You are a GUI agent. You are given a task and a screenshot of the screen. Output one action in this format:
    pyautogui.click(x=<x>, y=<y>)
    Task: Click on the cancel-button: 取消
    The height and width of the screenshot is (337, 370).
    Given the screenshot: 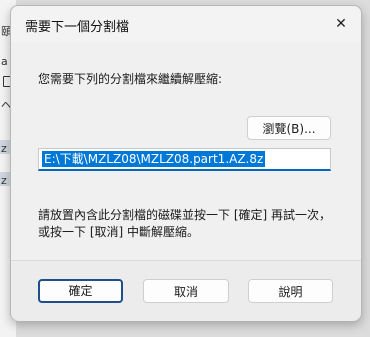 What is the action you would take?
    pyautogui.click(x=186, y=291)
    